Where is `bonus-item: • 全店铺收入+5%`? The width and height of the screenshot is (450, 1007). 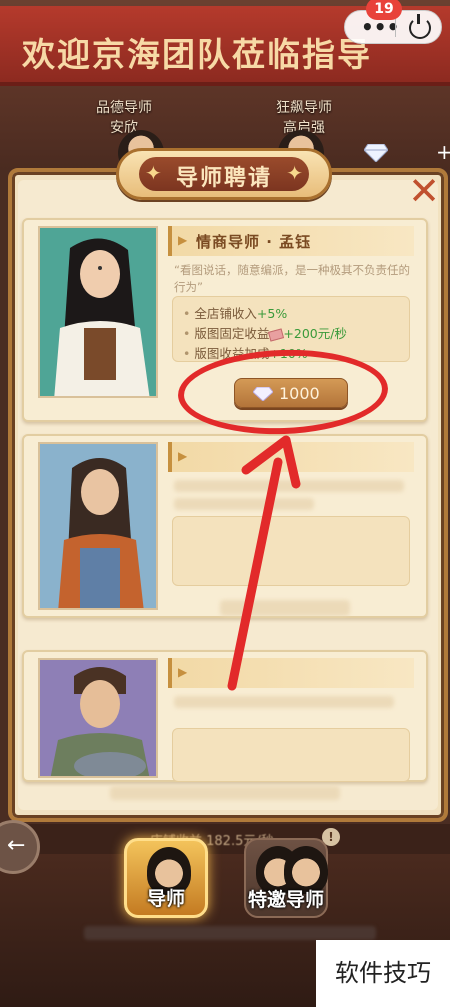 bonus-item: • 全店铺收入+5% is located at coordinates (235, 312).